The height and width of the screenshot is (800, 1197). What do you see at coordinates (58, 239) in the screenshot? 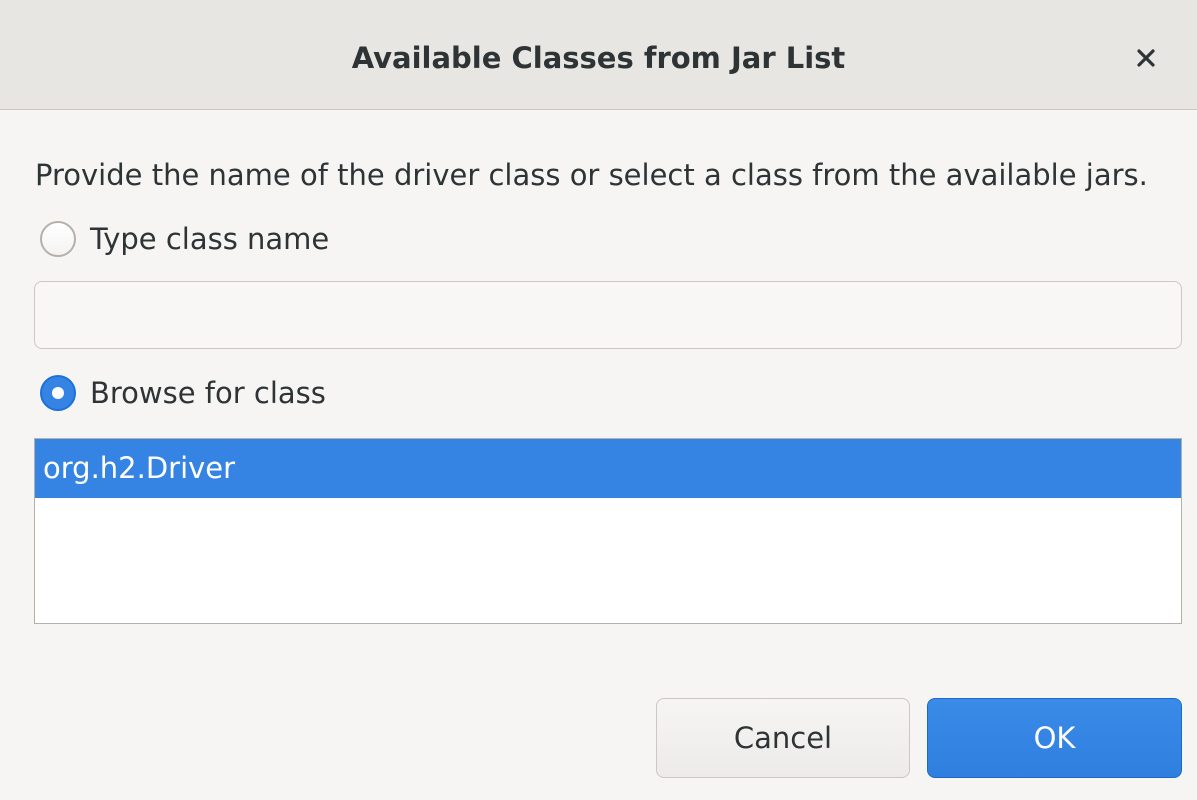
I see `type-class-name-radio` at bounding box center [58, 239].